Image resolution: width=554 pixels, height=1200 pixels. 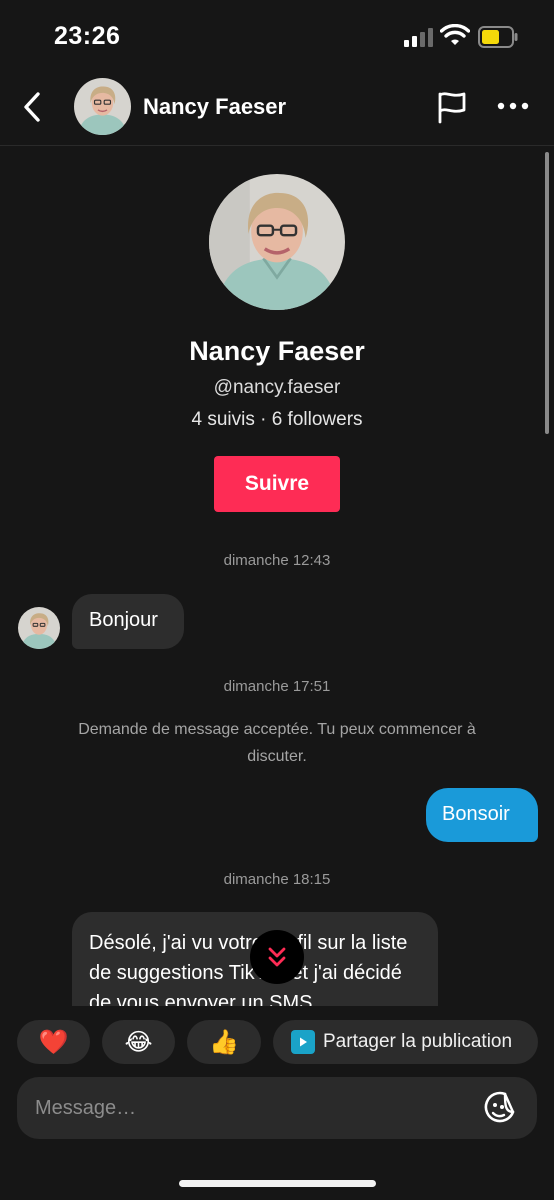 I want to click on timestamp: dimanche 17:51, so click(x=277, y=686).